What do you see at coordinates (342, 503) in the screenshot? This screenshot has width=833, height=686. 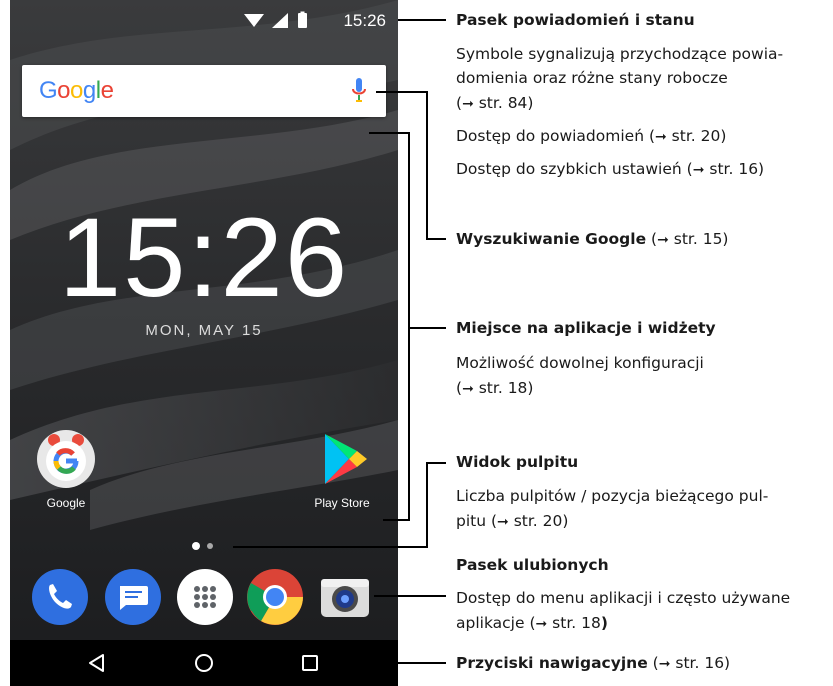 I see `app-label: Play Store` at bounding box center [342, 503].